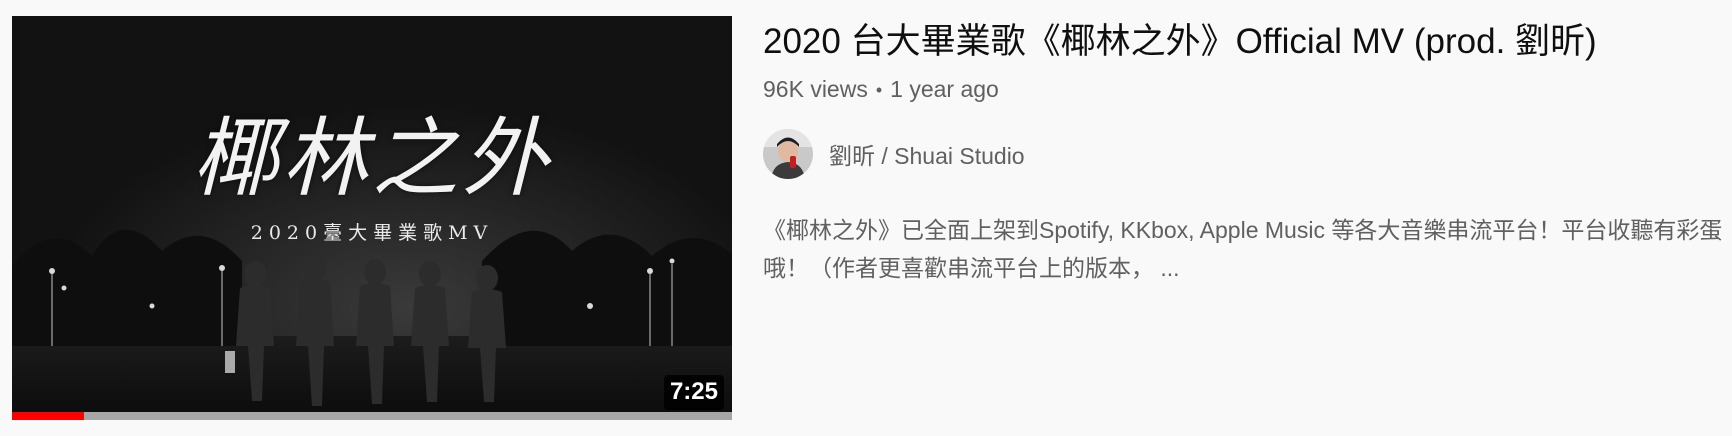 The height and width of the screenshot is (436, 1732). What do you see at coordinates (372, 233) in the screenshot?
I see `thumbnail-overlay-subtitle: 2020臺大畢業歌MV` at bounding box center [372, 233].